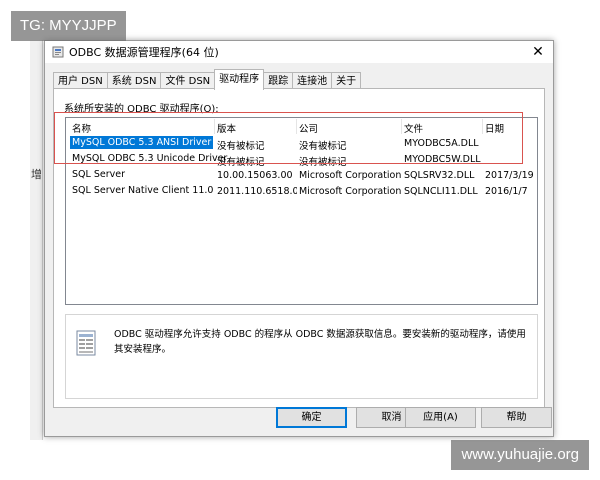 Image resolution: width=600 pixels, height=480 pixels. What do you see at coordinates (98, 174) in the screenshot?
I see `driver-name: SQL Server` at bounding box center [98, 174].